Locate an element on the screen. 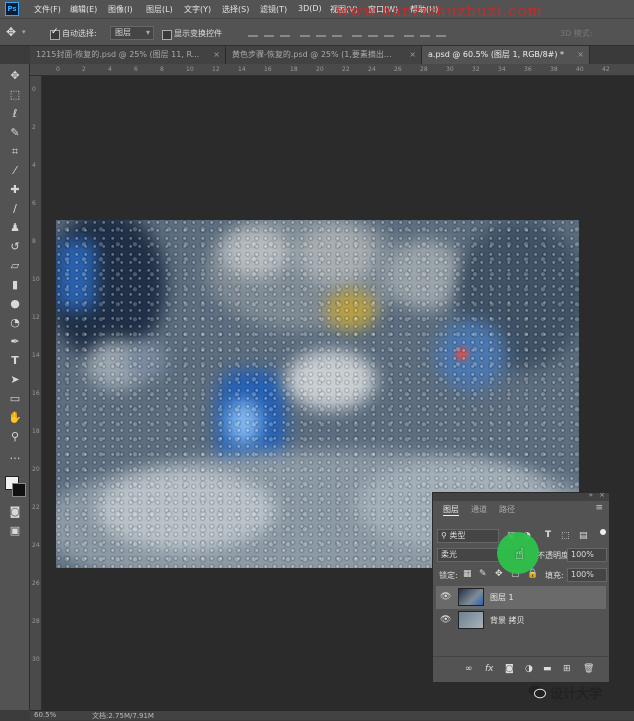 The width and height of the screenshot is (634, 721). eyedropper-tool-icon: ⁄ is located at coordinates (15, 171).